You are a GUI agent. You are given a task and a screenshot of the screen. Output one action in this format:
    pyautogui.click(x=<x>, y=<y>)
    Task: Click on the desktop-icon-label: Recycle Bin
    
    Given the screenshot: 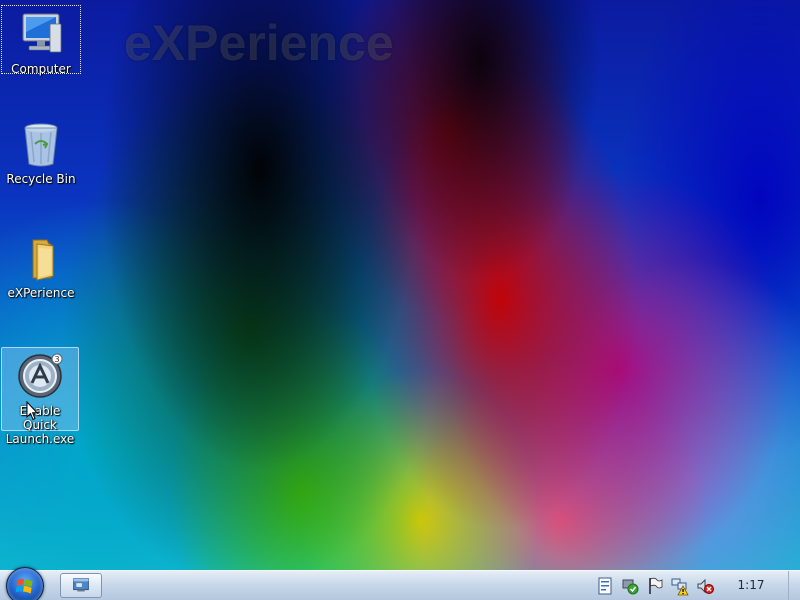 What is the action you would take?
    pyautogui.click(x=41, y=179)
    